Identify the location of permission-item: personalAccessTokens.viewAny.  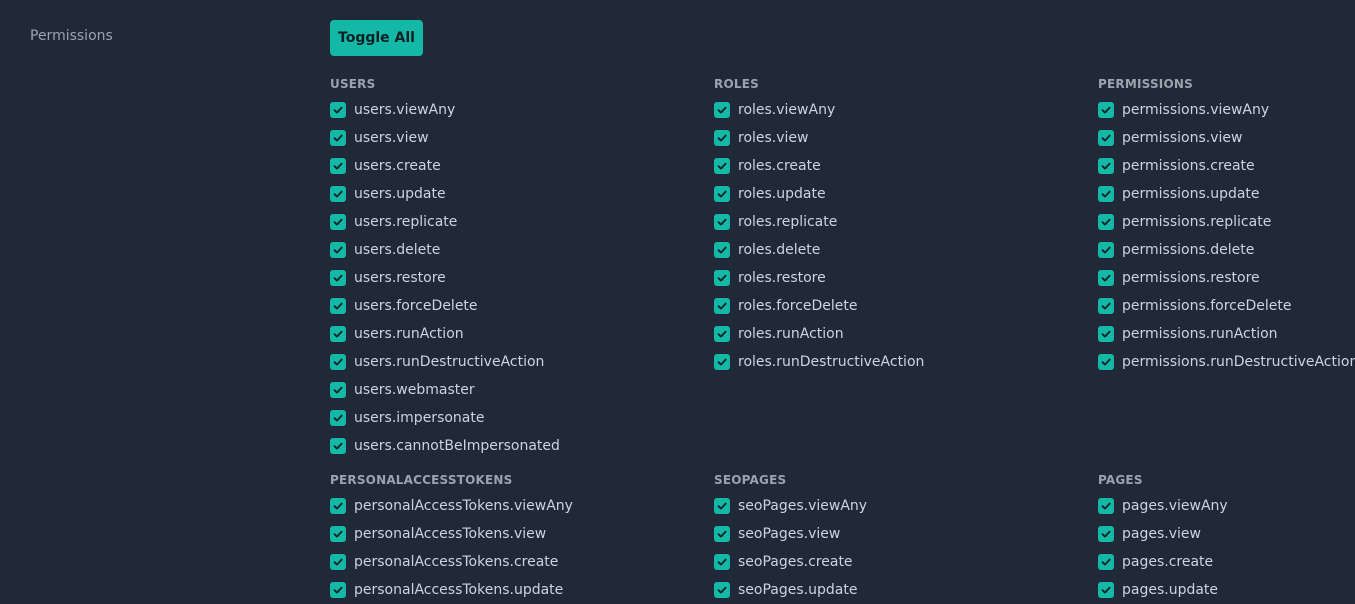
(522, 506).